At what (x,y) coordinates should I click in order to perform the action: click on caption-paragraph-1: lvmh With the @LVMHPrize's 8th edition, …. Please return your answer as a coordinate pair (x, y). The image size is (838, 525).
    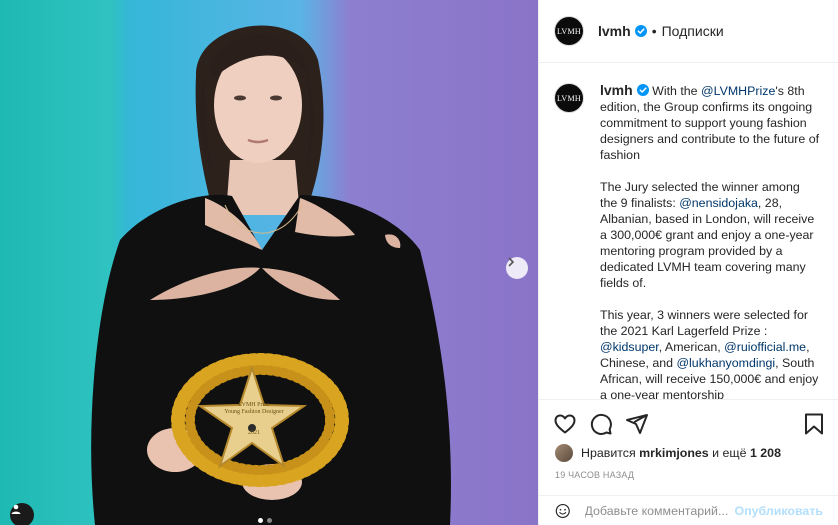
    Looking at the image, I should click on (710, 122).